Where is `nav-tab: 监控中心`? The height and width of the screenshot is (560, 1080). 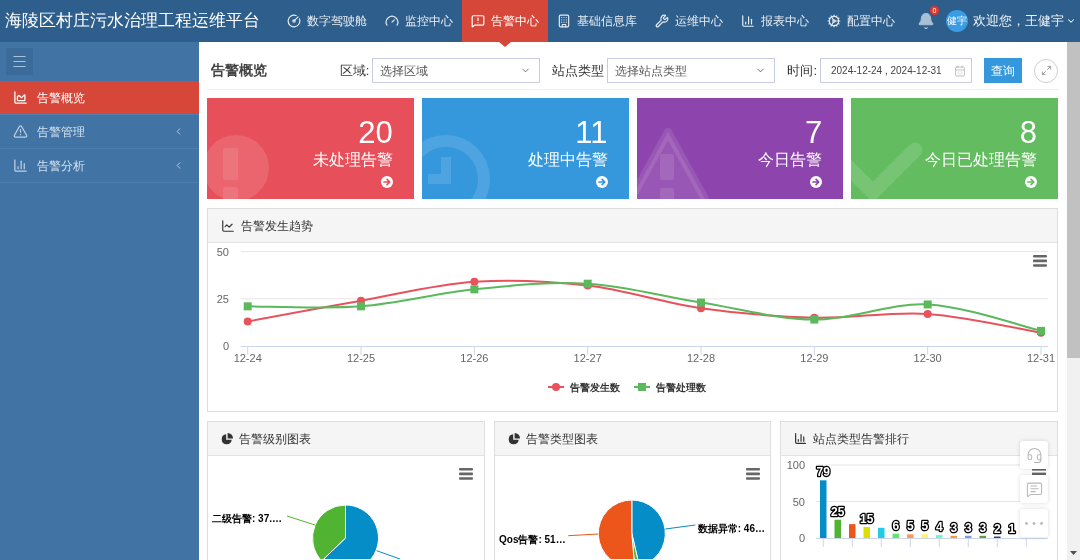 nav-tab: 监控中心 is located at coordinates (419, 21).